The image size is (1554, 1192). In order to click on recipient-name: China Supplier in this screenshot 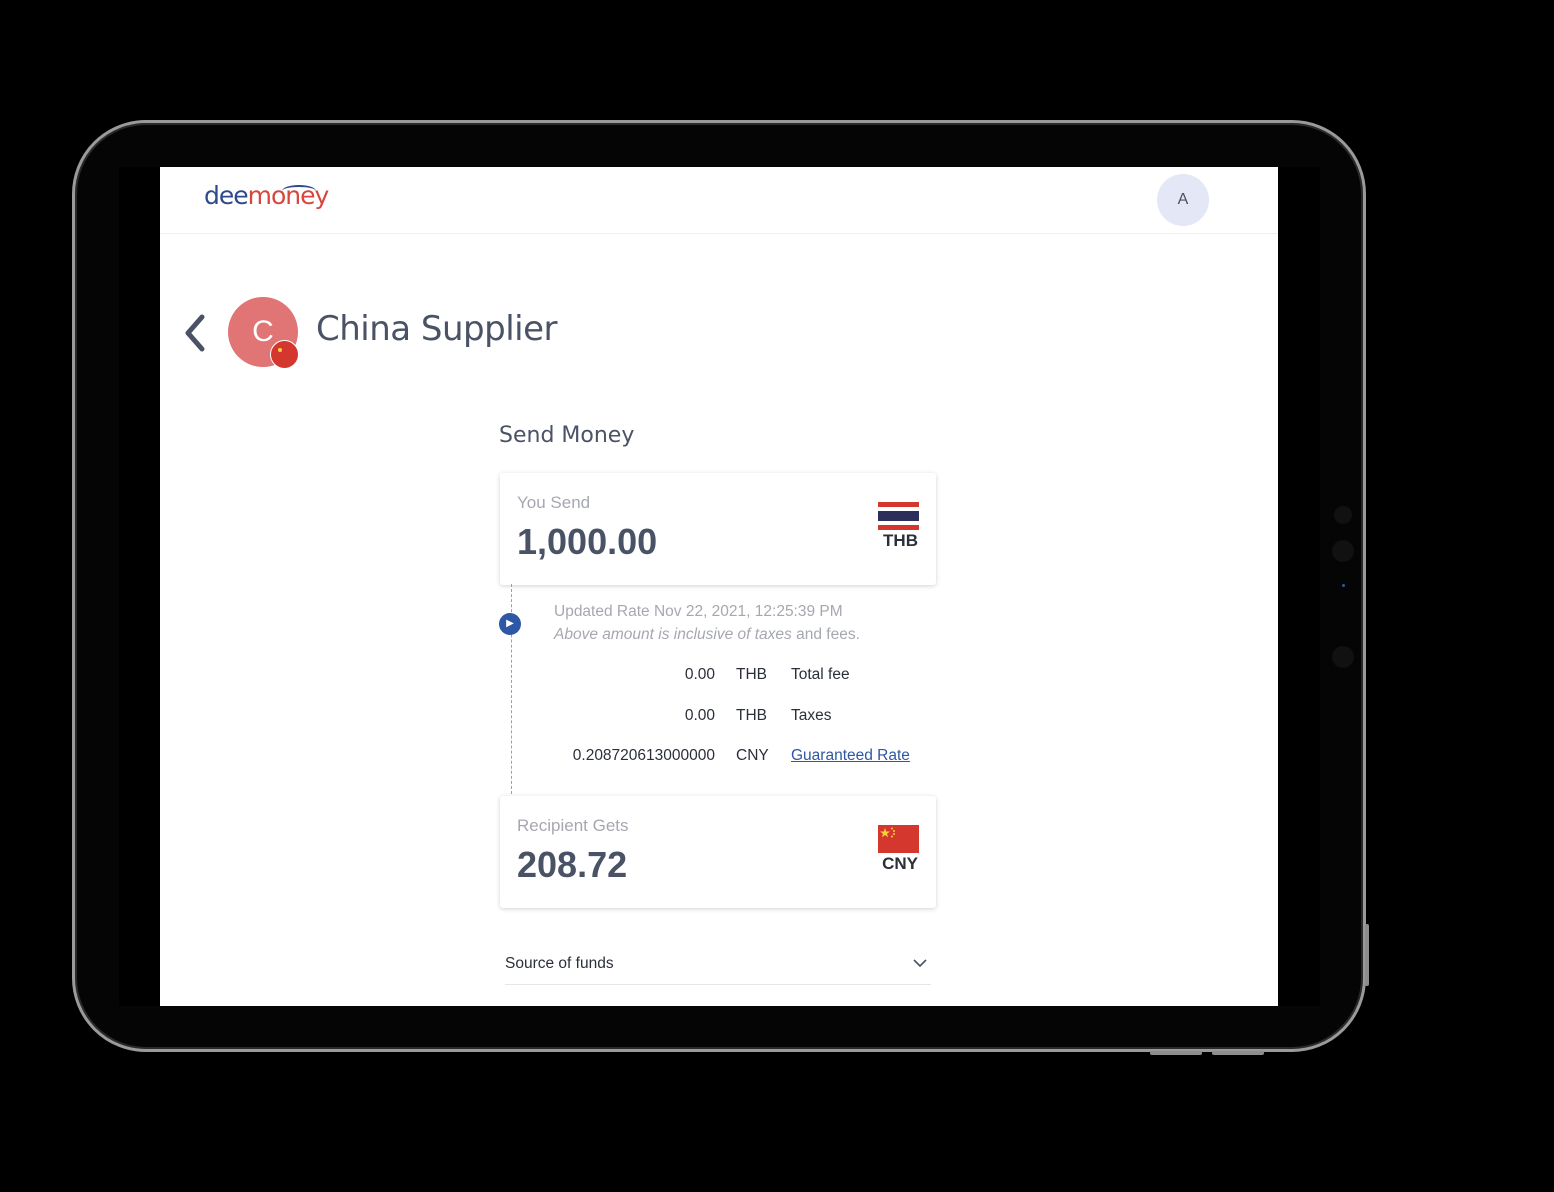, I will do `click(437, 329)`.